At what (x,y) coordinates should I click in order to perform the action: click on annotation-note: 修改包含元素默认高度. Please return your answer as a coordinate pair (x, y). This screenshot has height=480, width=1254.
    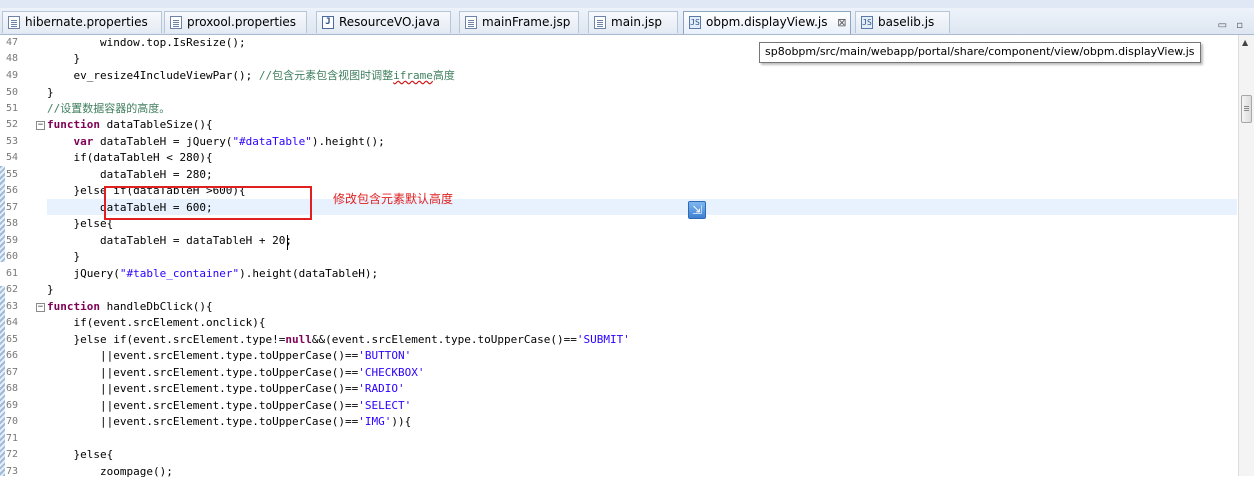
    Looking at the image, I should click on (393, 199).